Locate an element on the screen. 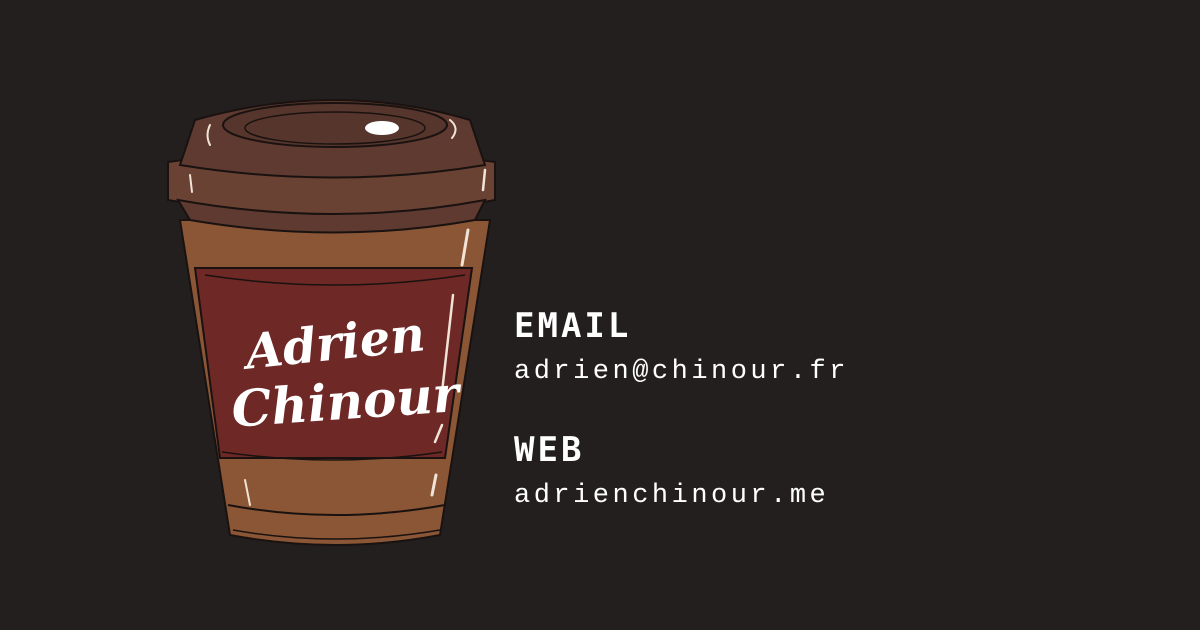  email-label: EMAIL is located at coordinates (573, 326).